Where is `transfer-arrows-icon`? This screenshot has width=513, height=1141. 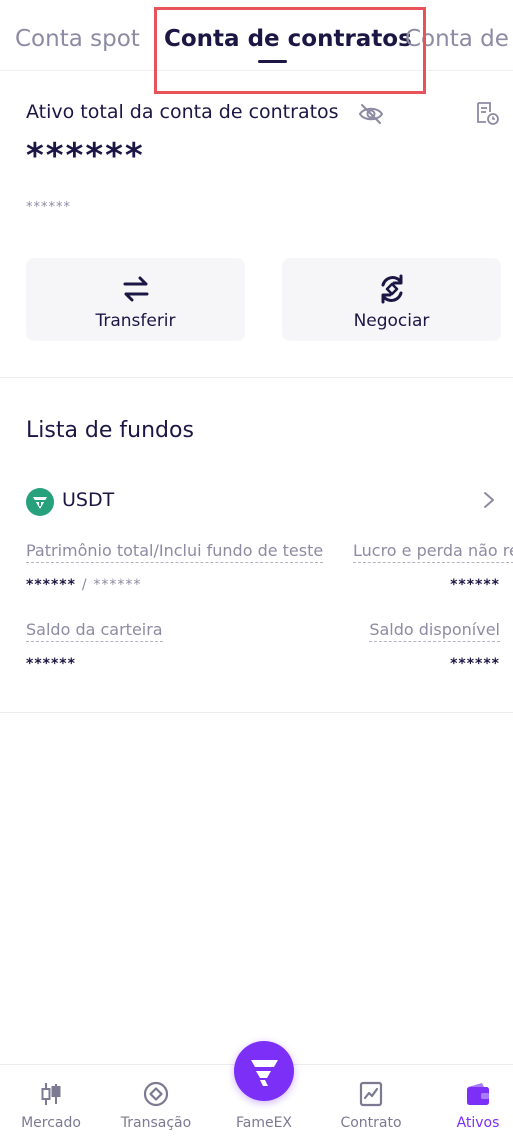
transfer-arrows-icon is located at coordinates (135, 289).